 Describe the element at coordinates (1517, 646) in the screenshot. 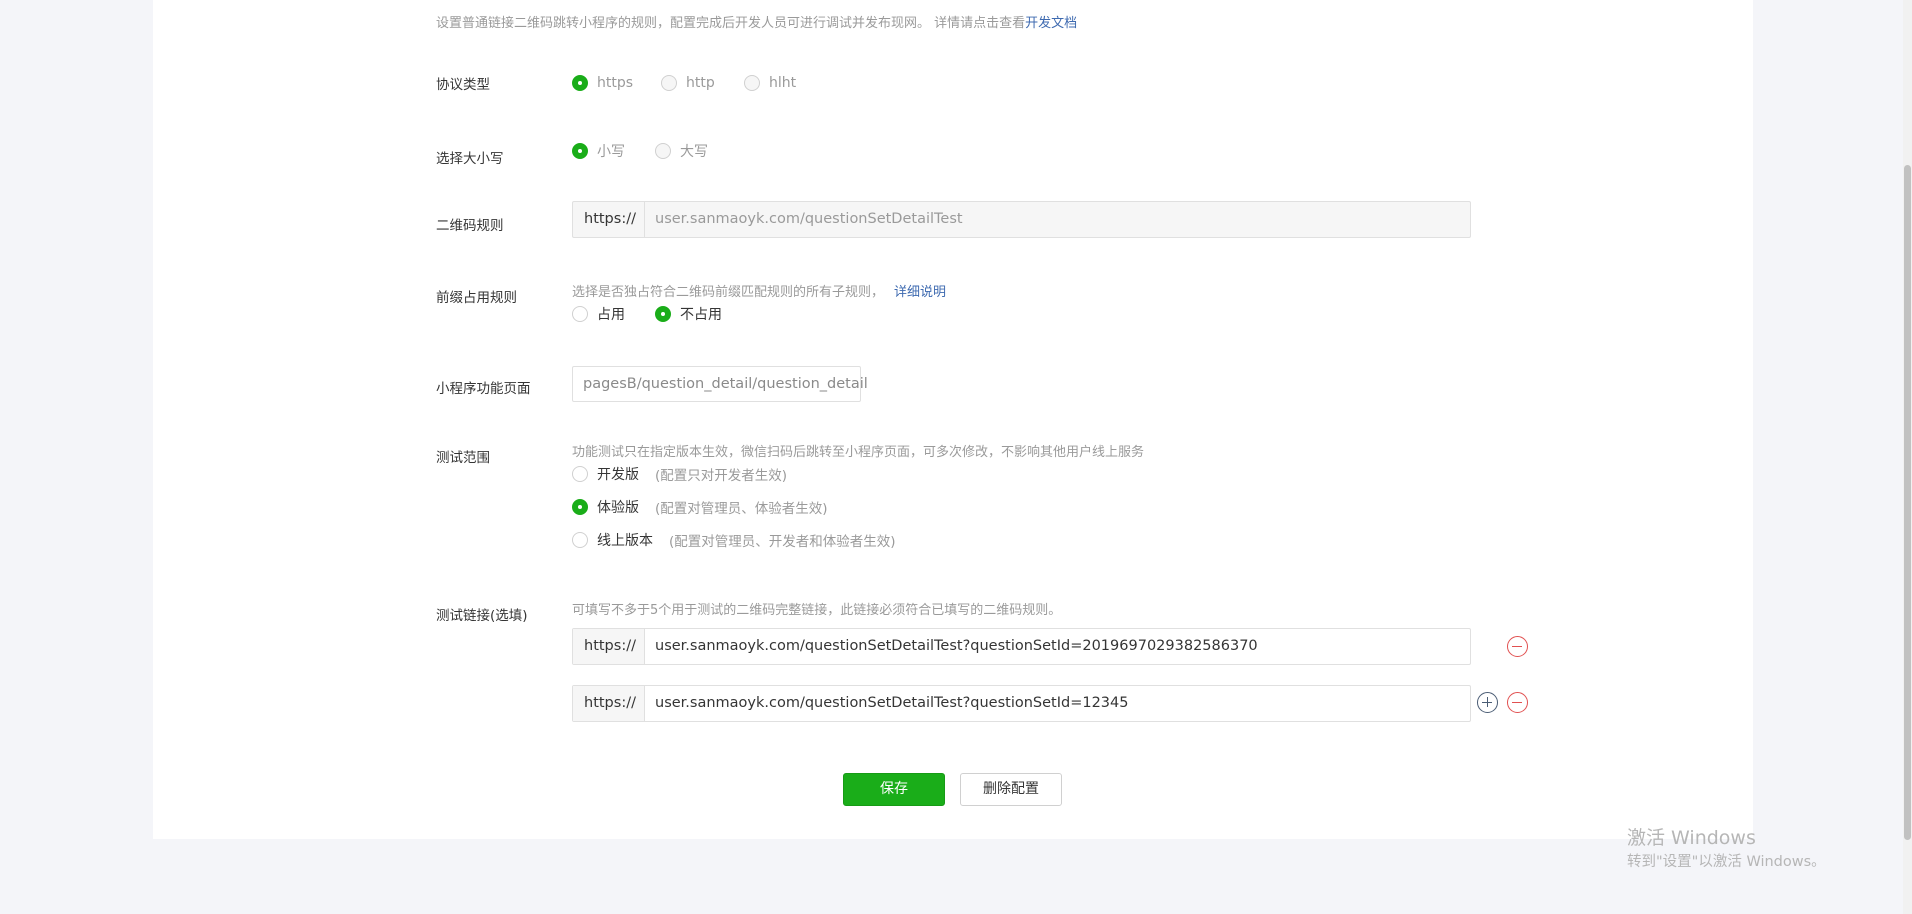

I see `remove-link-1-icon` at that location.